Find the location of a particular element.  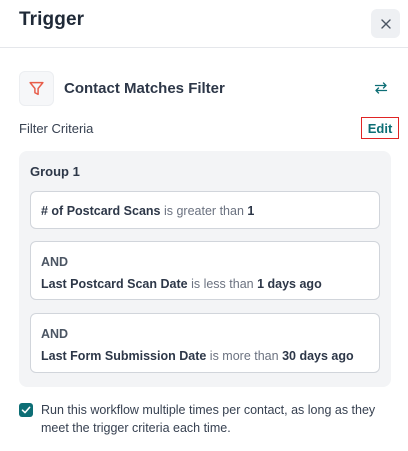

trigger-icon-box is located at coordinates (36, 88).